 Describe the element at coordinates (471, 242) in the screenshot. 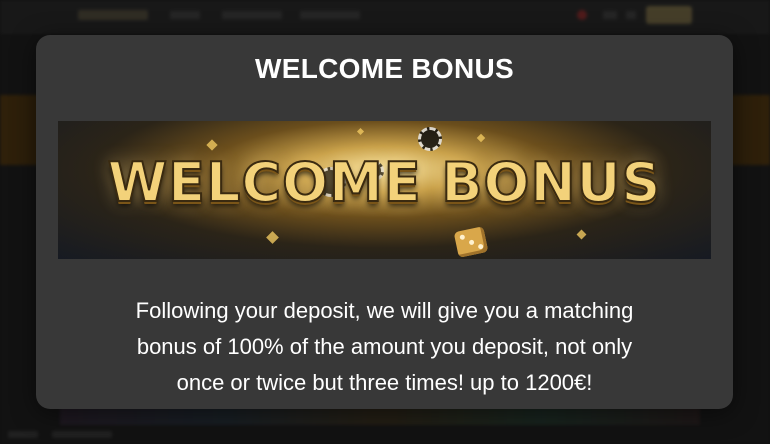

I see `dice-icon` at that location.